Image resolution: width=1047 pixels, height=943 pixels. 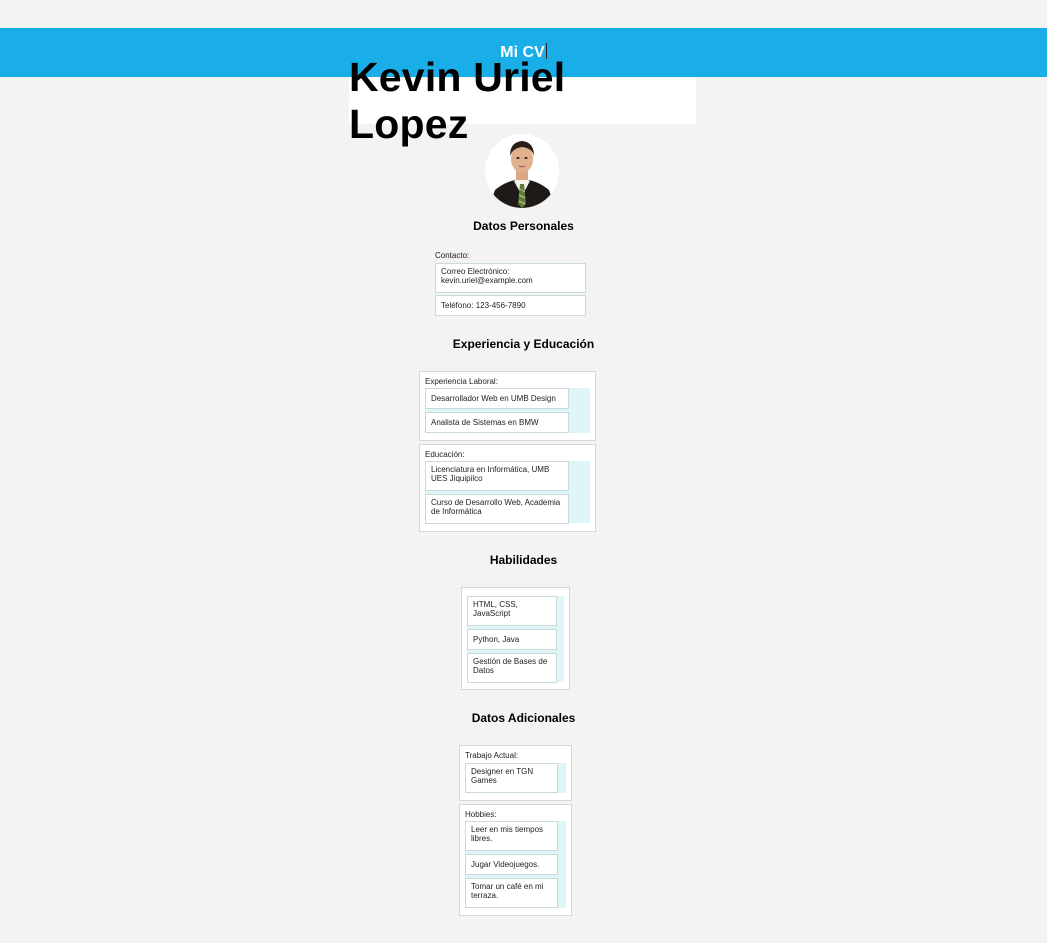 What do you see at coordinates (523, 344) in the screenshot?
I see `section-title-experience: Experiencia y Educación` at bounding box center [523, 344].